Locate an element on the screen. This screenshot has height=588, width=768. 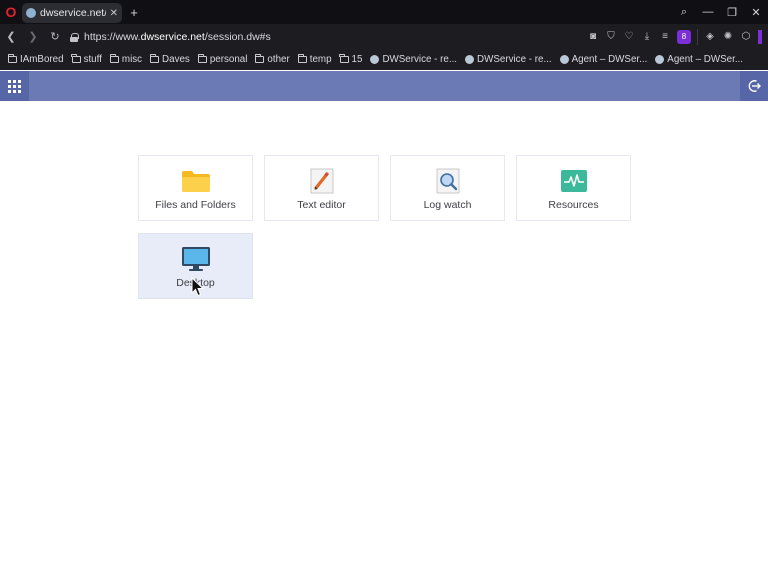
bookmark-folder: personal is located at coordinates (222, 59).